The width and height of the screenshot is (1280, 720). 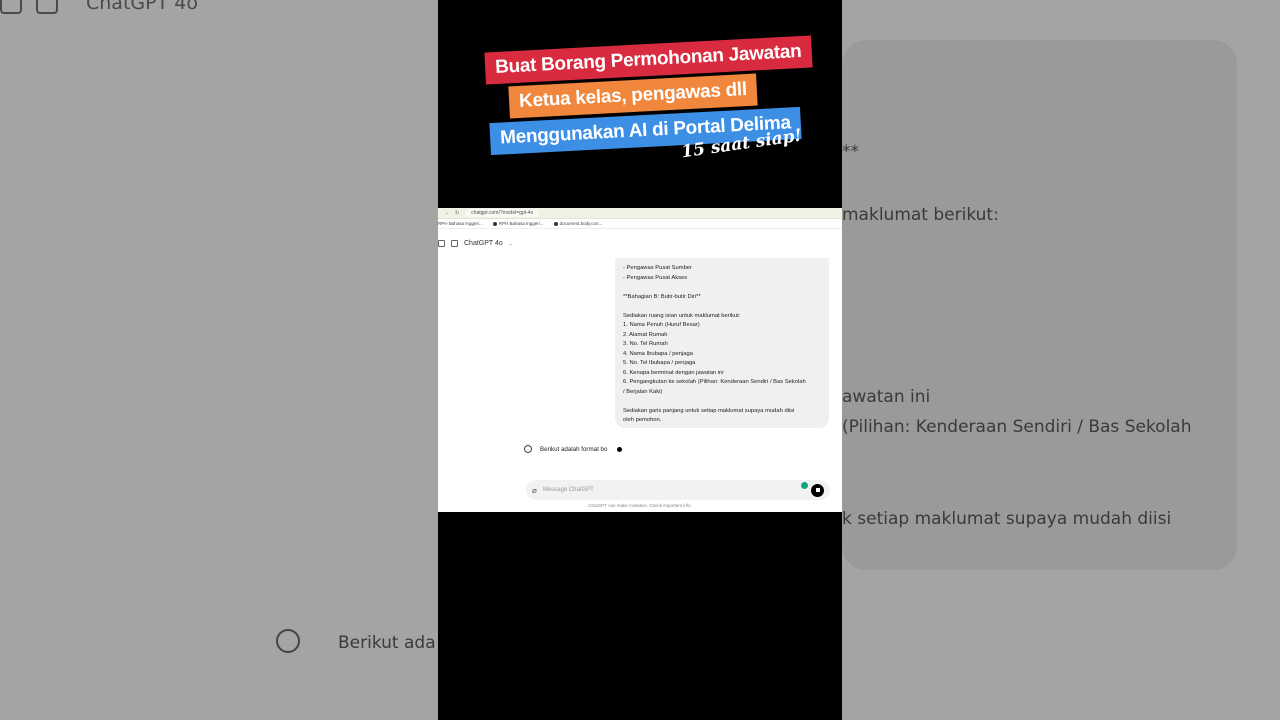 I want to click on grammar-extension-icon, so click(x=804, y=485).